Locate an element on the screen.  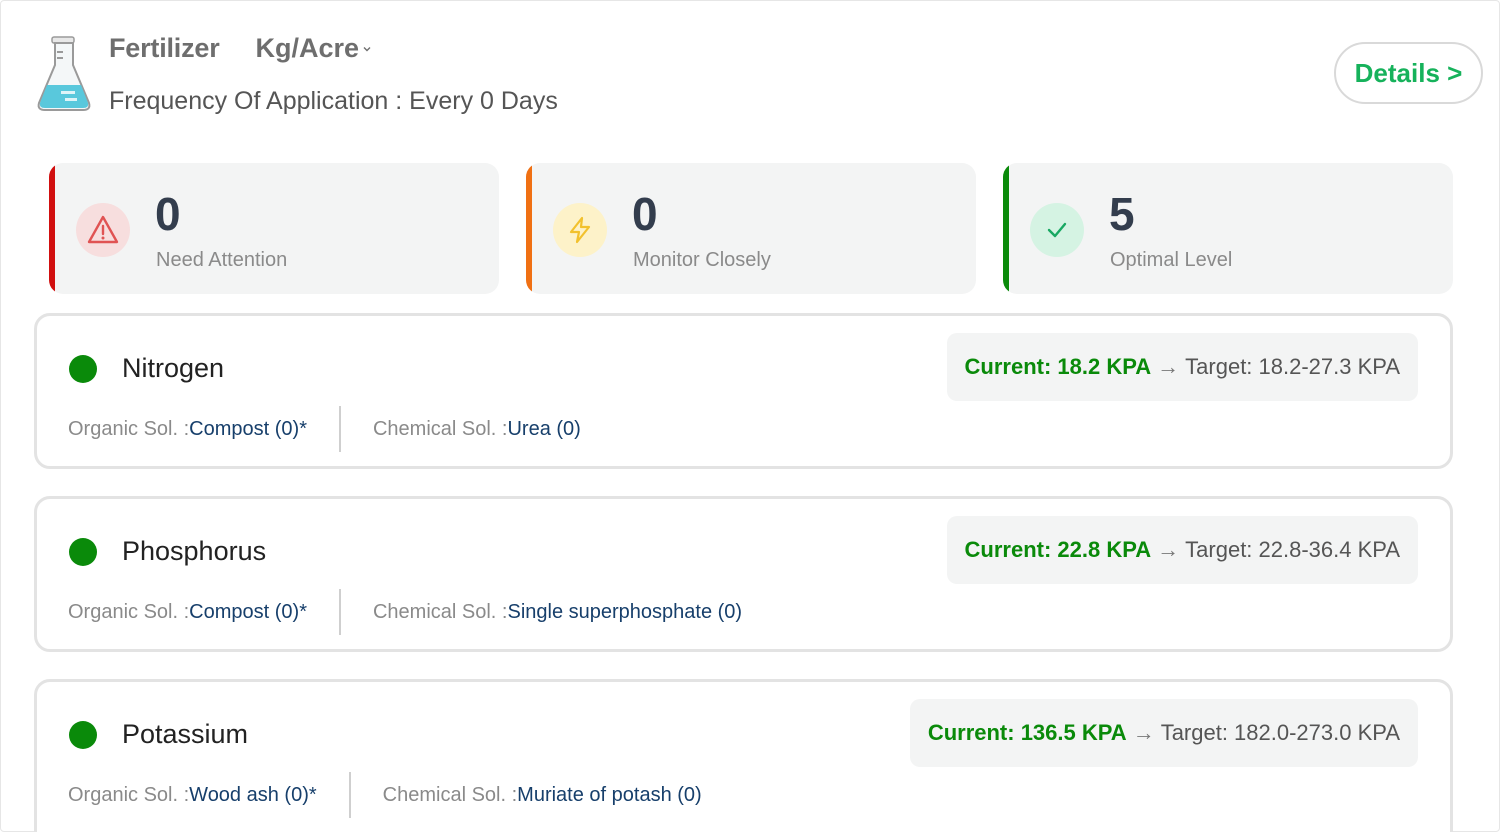
chemical-solution-link: Muriate of potash (0) is located at coordinates (609, 795).